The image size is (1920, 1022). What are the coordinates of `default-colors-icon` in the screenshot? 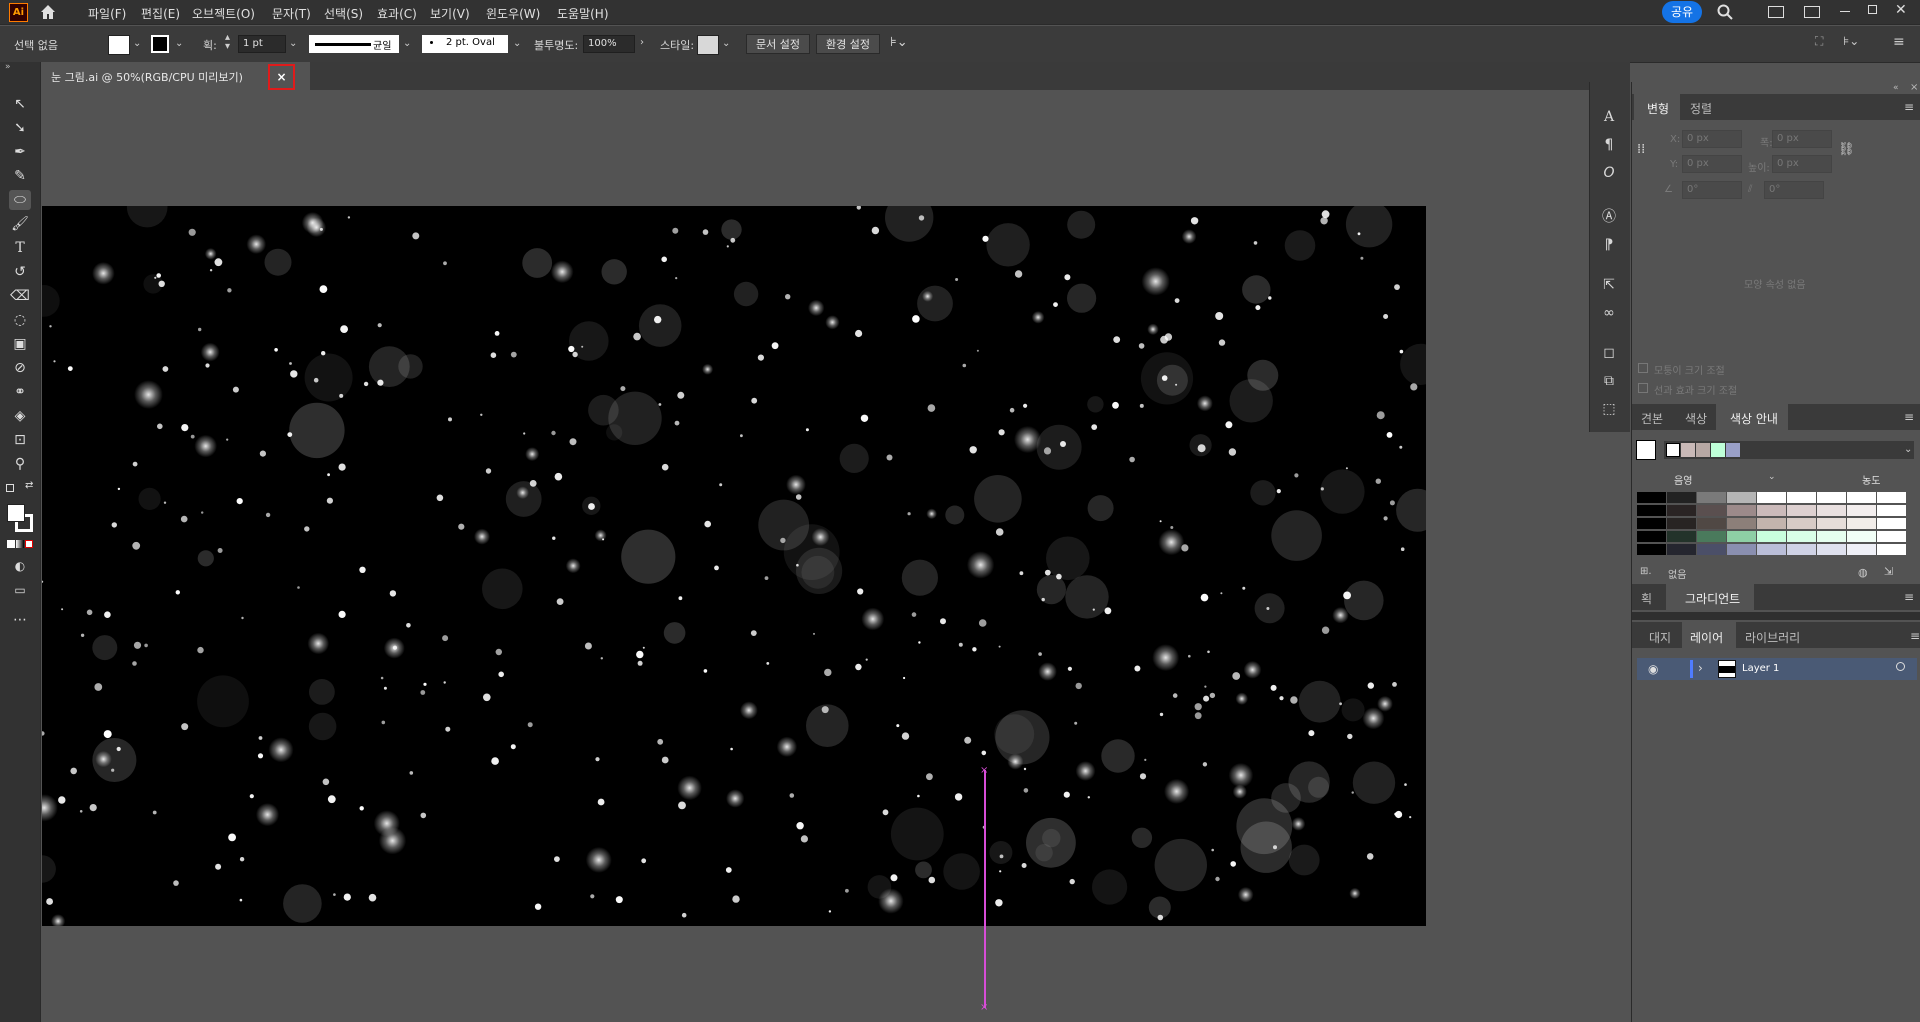 It's located at (10, 488).